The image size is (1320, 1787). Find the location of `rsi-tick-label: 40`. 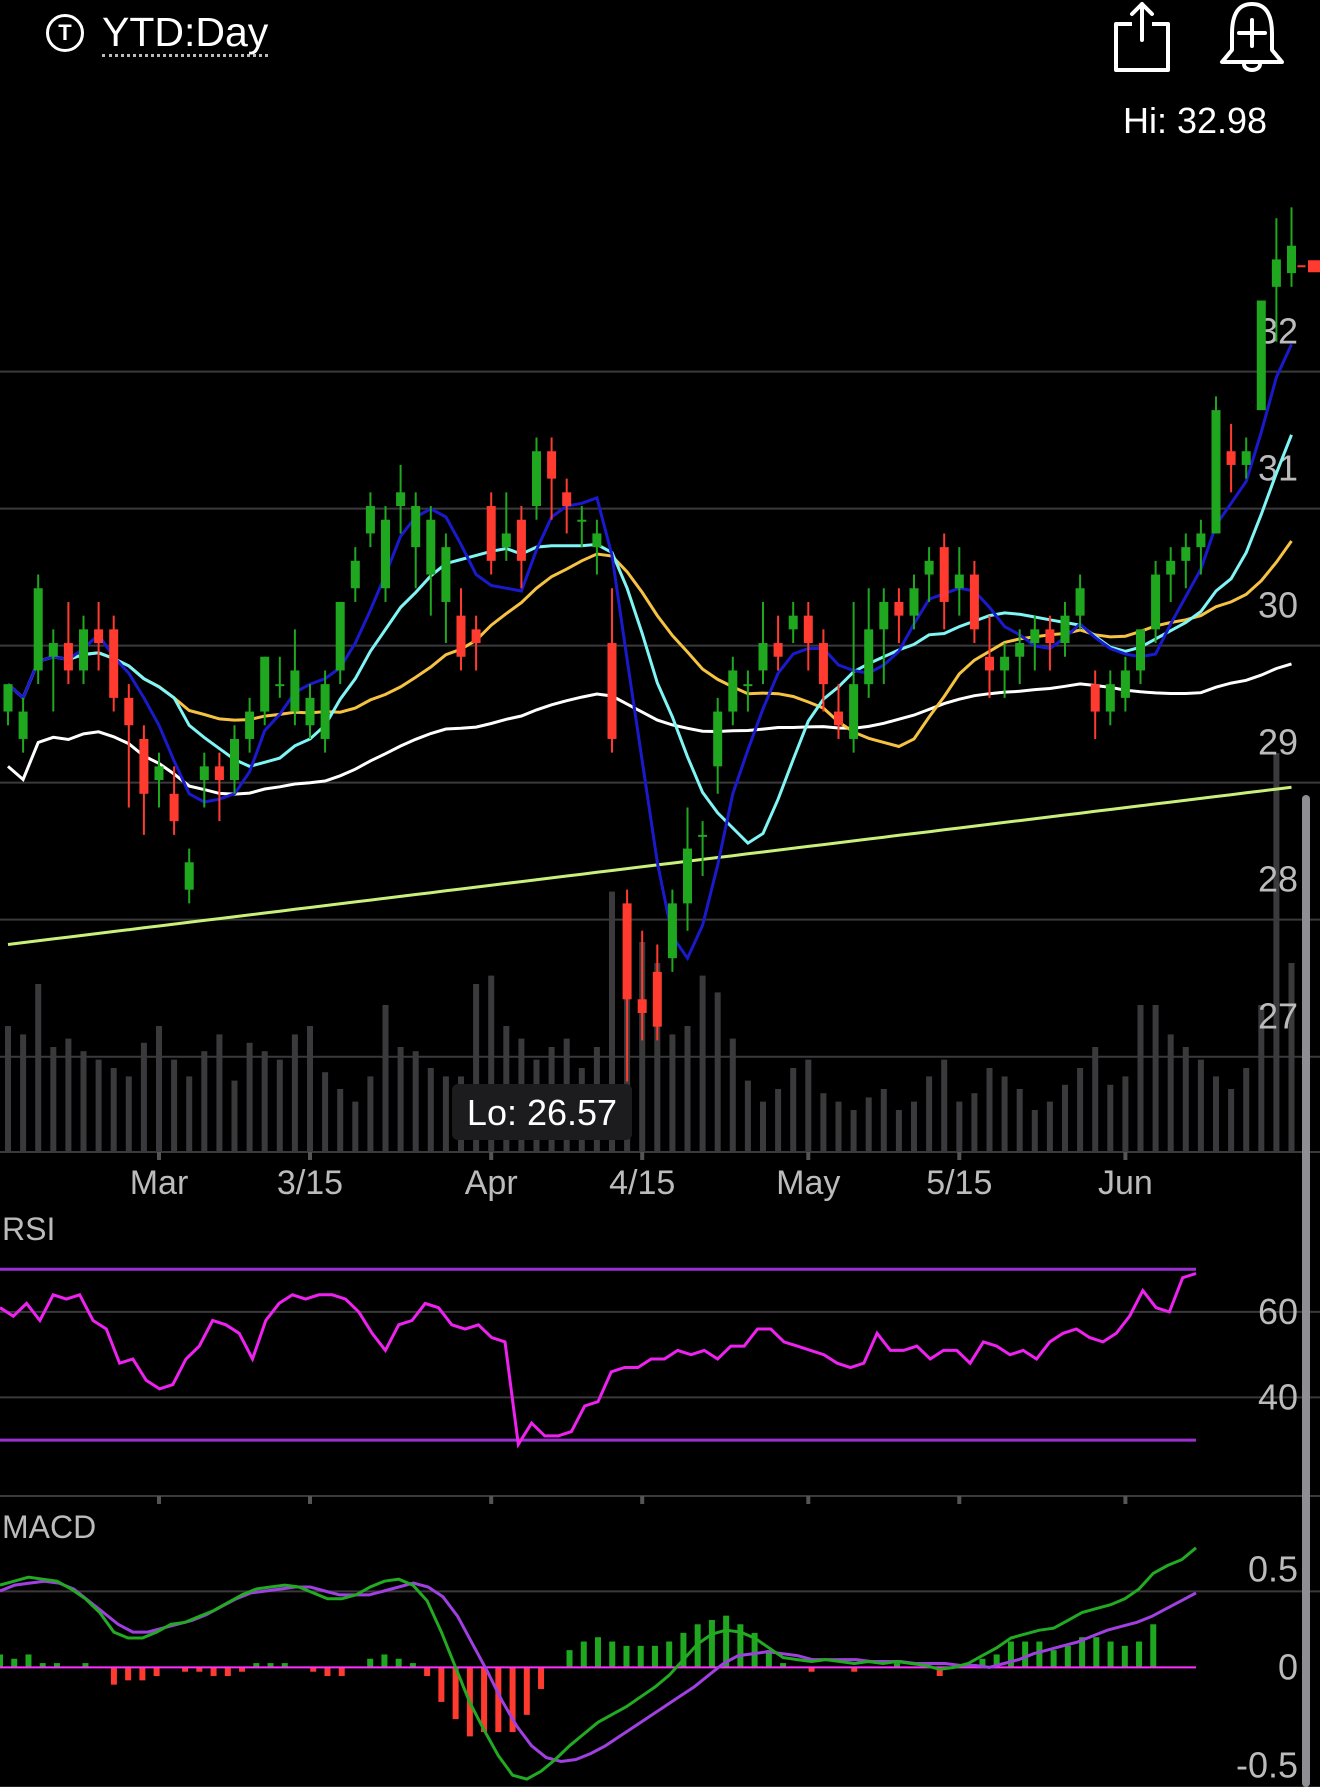

rsi-tick-label: 40 is located at coordinates (1278, 1396).